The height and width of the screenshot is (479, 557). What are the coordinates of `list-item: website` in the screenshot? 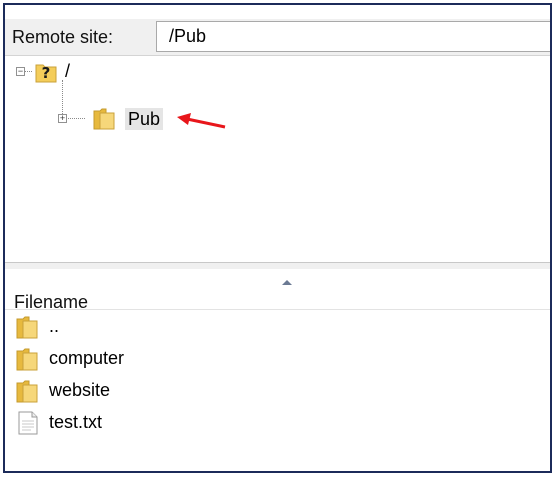 It's located at (277, 390).